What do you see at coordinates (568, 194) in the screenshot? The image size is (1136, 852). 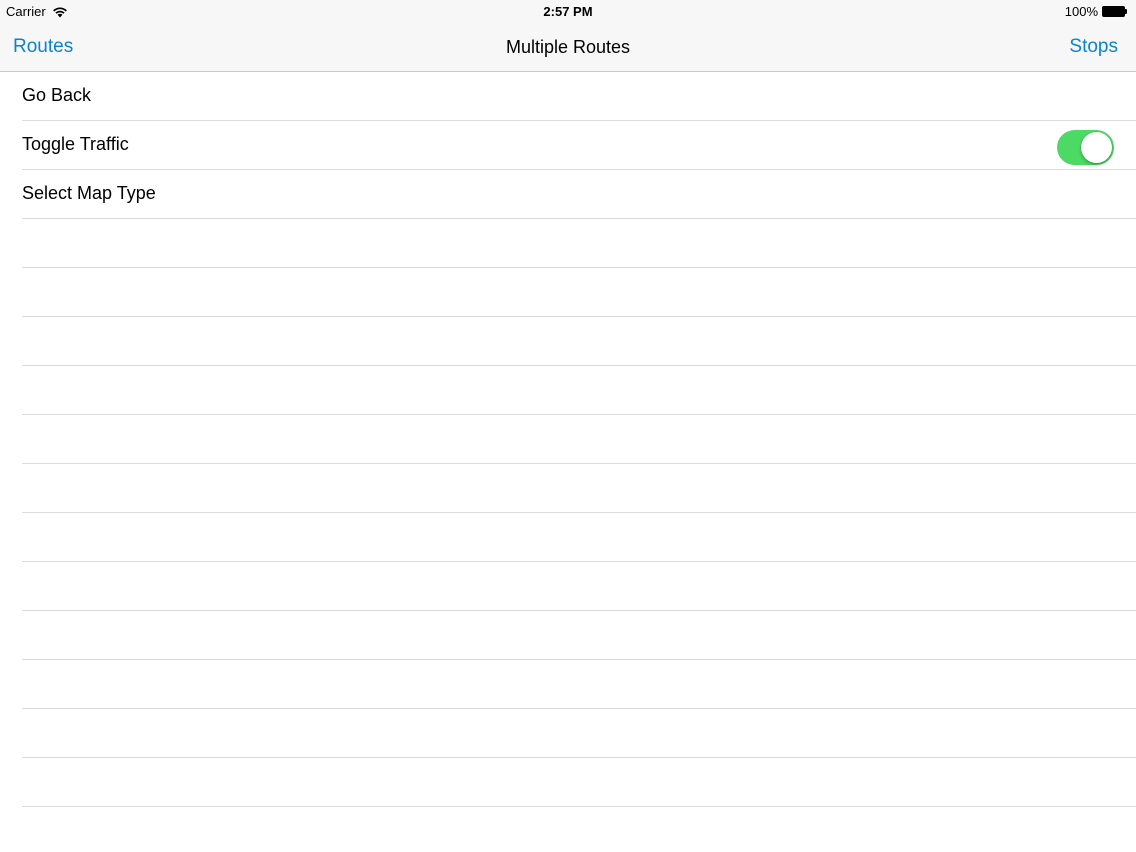 I see `row-select-map-type: Select Map Type` at bounding box center [568, 194].